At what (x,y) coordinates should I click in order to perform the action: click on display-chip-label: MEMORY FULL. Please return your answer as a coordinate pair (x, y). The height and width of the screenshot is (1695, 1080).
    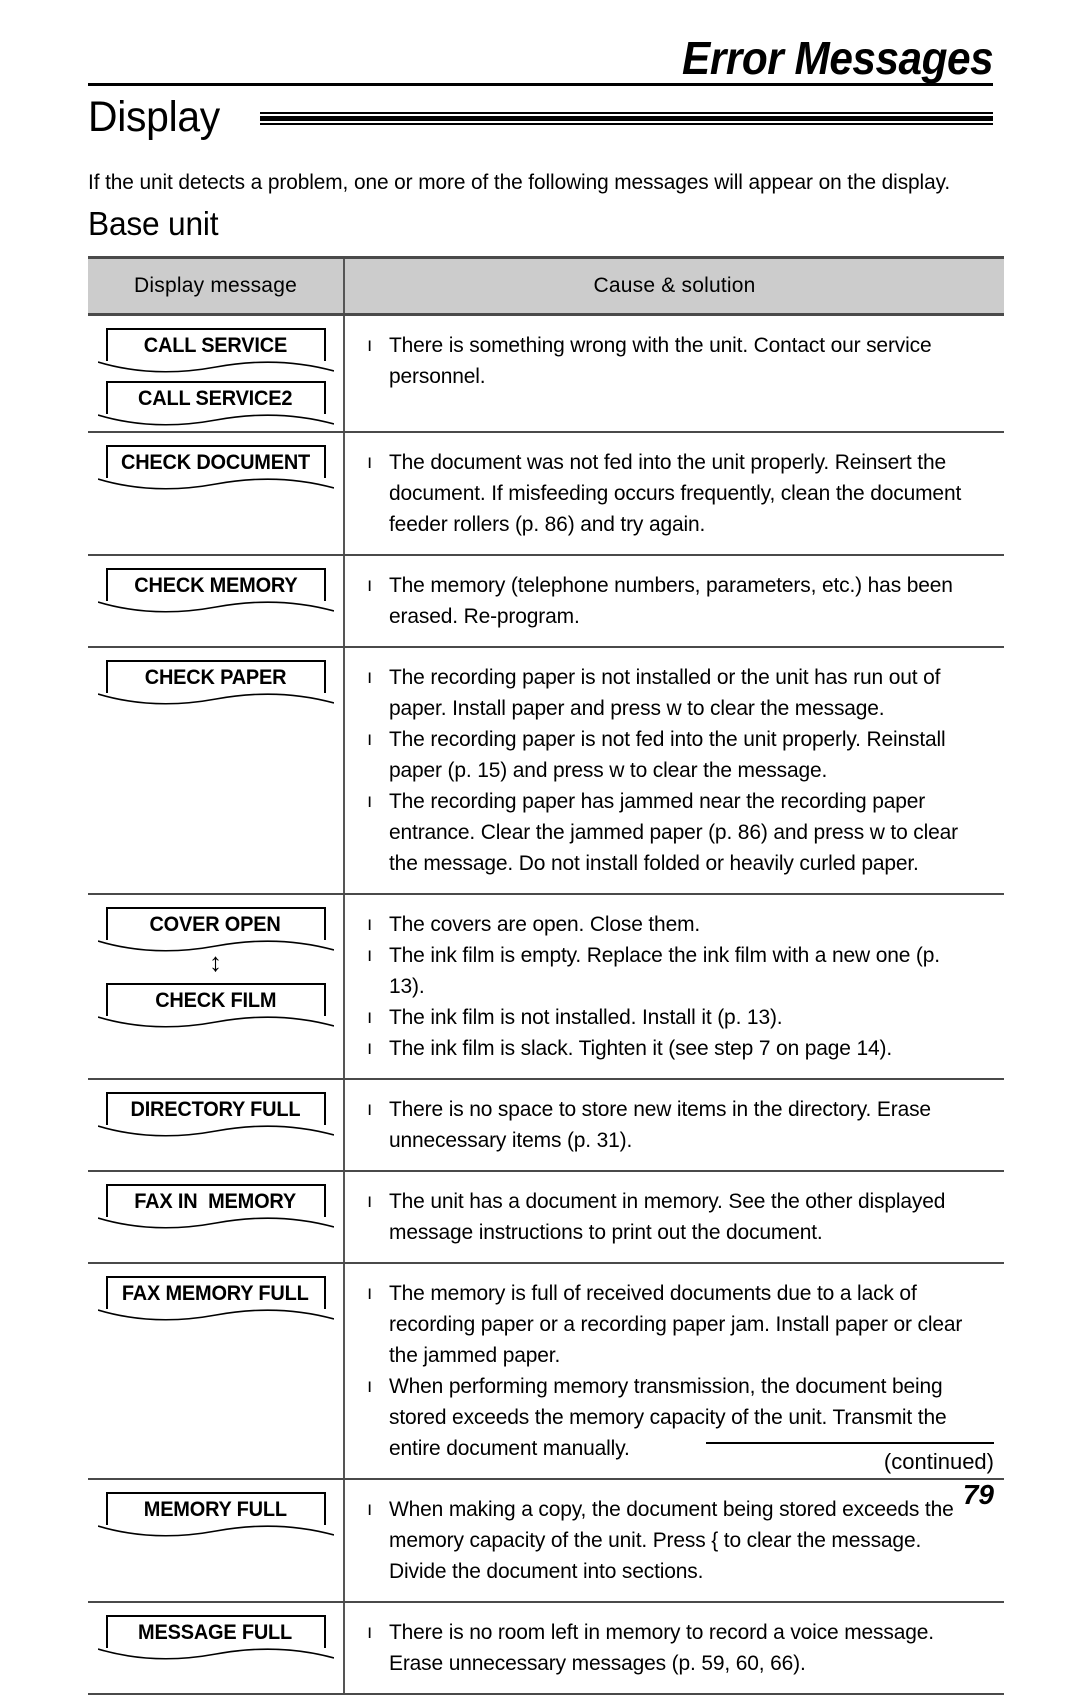
    Looking at the image, I should click on (215, 1509).